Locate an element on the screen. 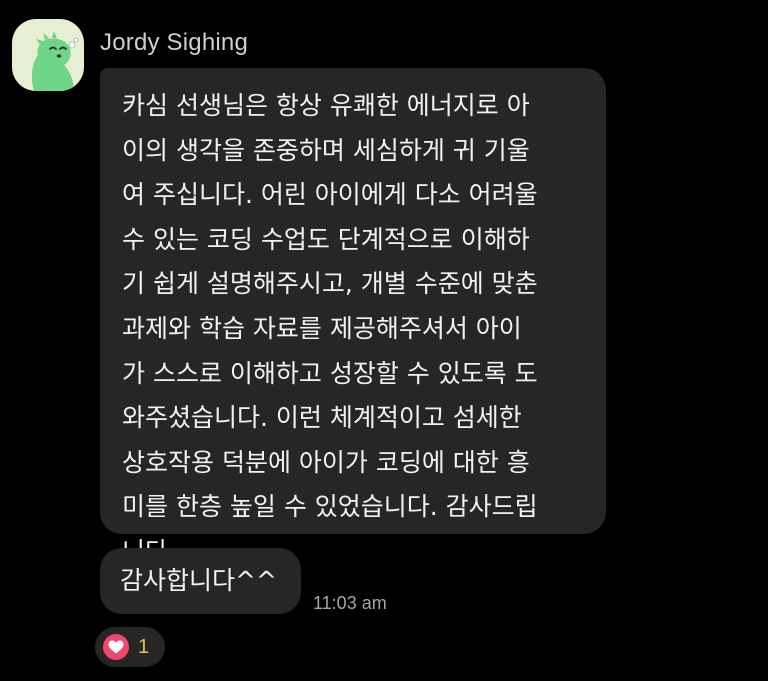 Image resolution: width=768 pixels, height=681 pixels. heart-reaction-button: 1 is located at coordinates (130, 647).